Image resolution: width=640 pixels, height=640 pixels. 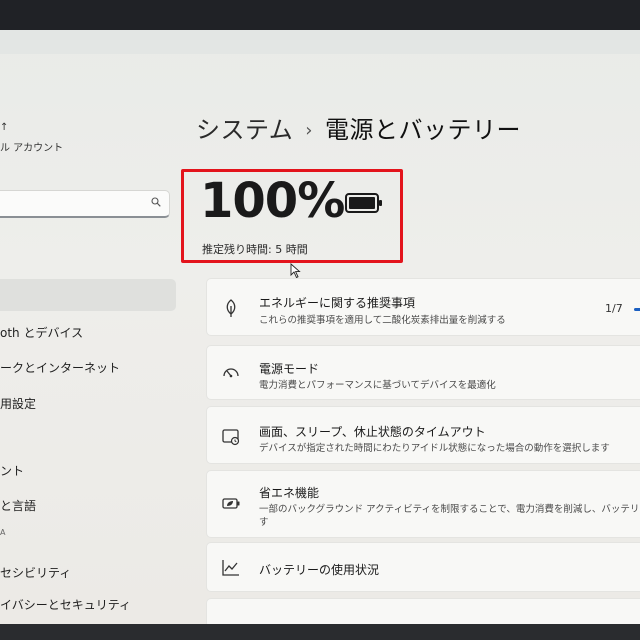 I want to click on sidebar-item-bluetooth: oth とデバイス, so click(x=41, y=332).